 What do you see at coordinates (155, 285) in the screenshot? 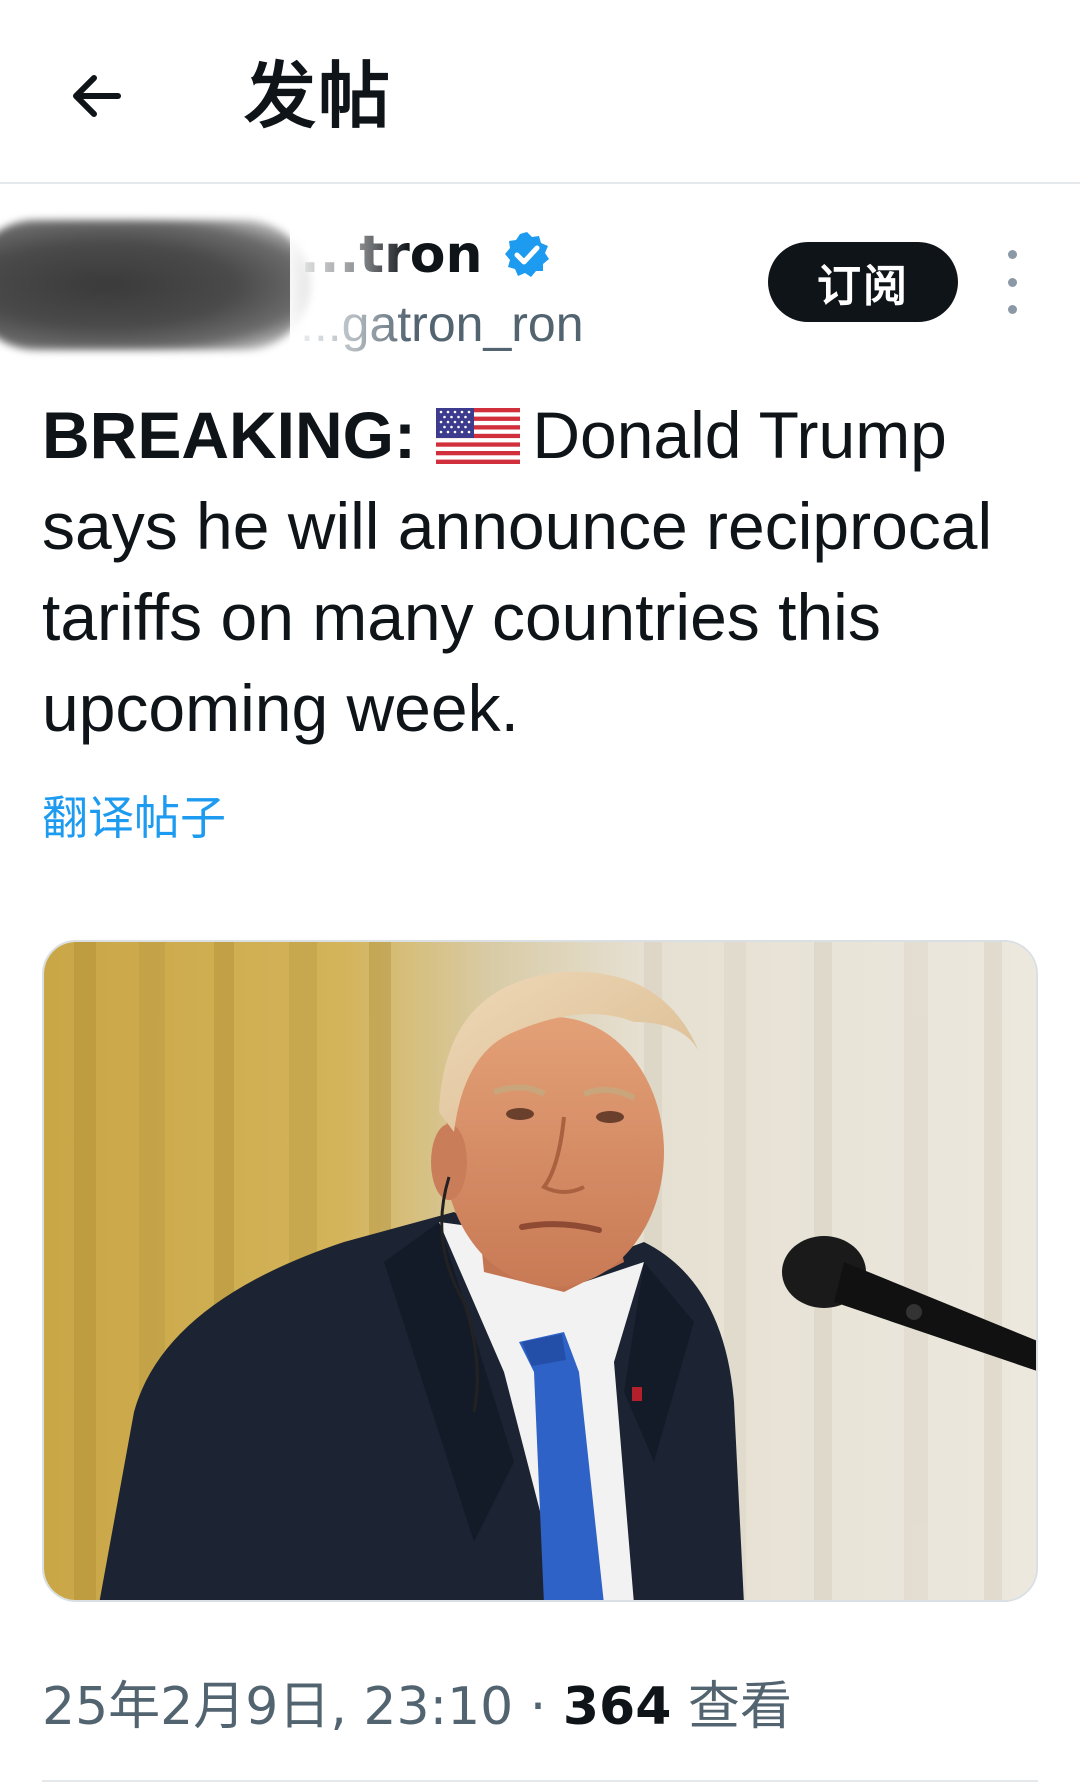
I see `avatar` at bounding box center [155, 285].